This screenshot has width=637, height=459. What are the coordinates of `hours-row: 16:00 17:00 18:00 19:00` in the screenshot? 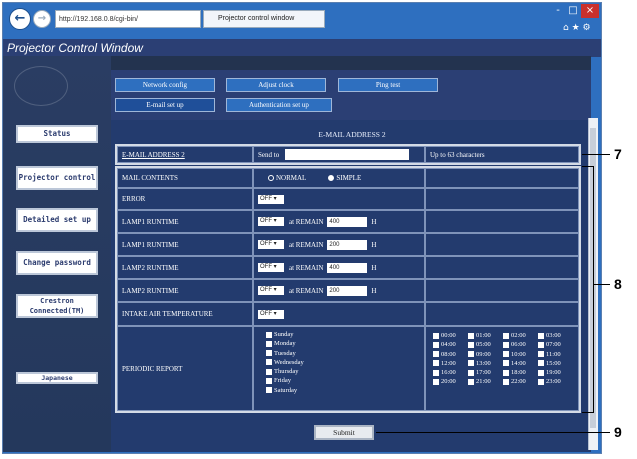 It's located at (508, 372).